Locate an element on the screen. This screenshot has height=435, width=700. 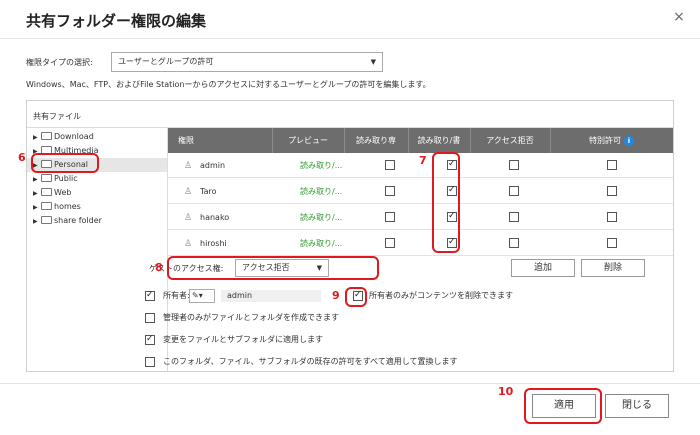
admin-only-create-checkbox is located at coordinates (150, 318).